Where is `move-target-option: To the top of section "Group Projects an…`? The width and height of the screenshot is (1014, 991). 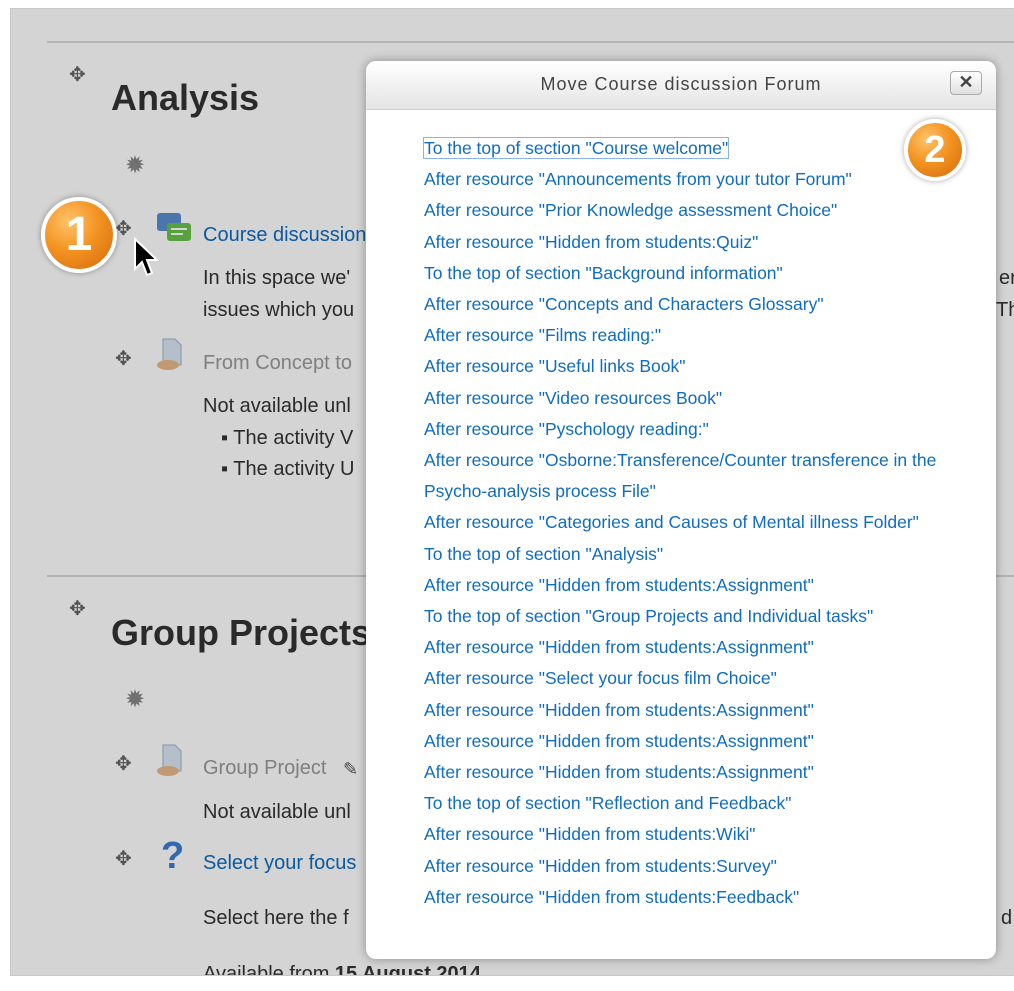 move-target-option: To the top of section "Group Projects an… is located at coordinates (707, 616).